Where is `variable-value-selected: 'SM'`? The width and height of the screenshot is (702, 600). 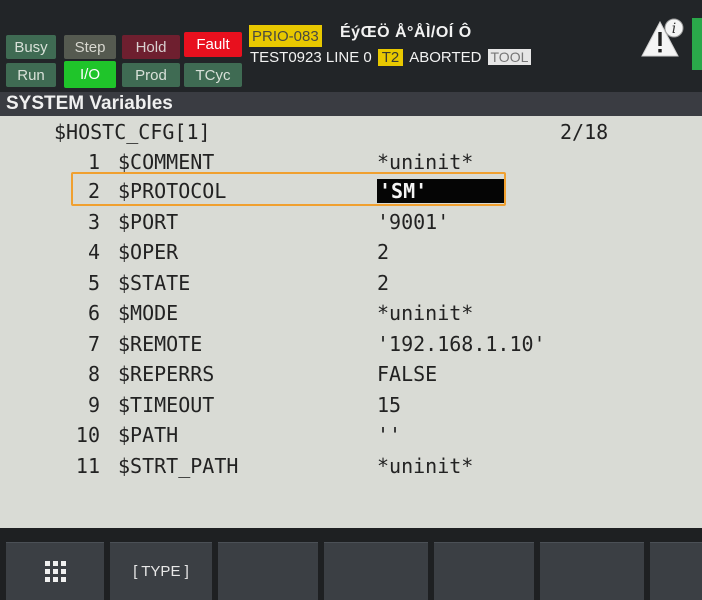
variable-value-selected: 'SM' is located at coordinates (441, 191).